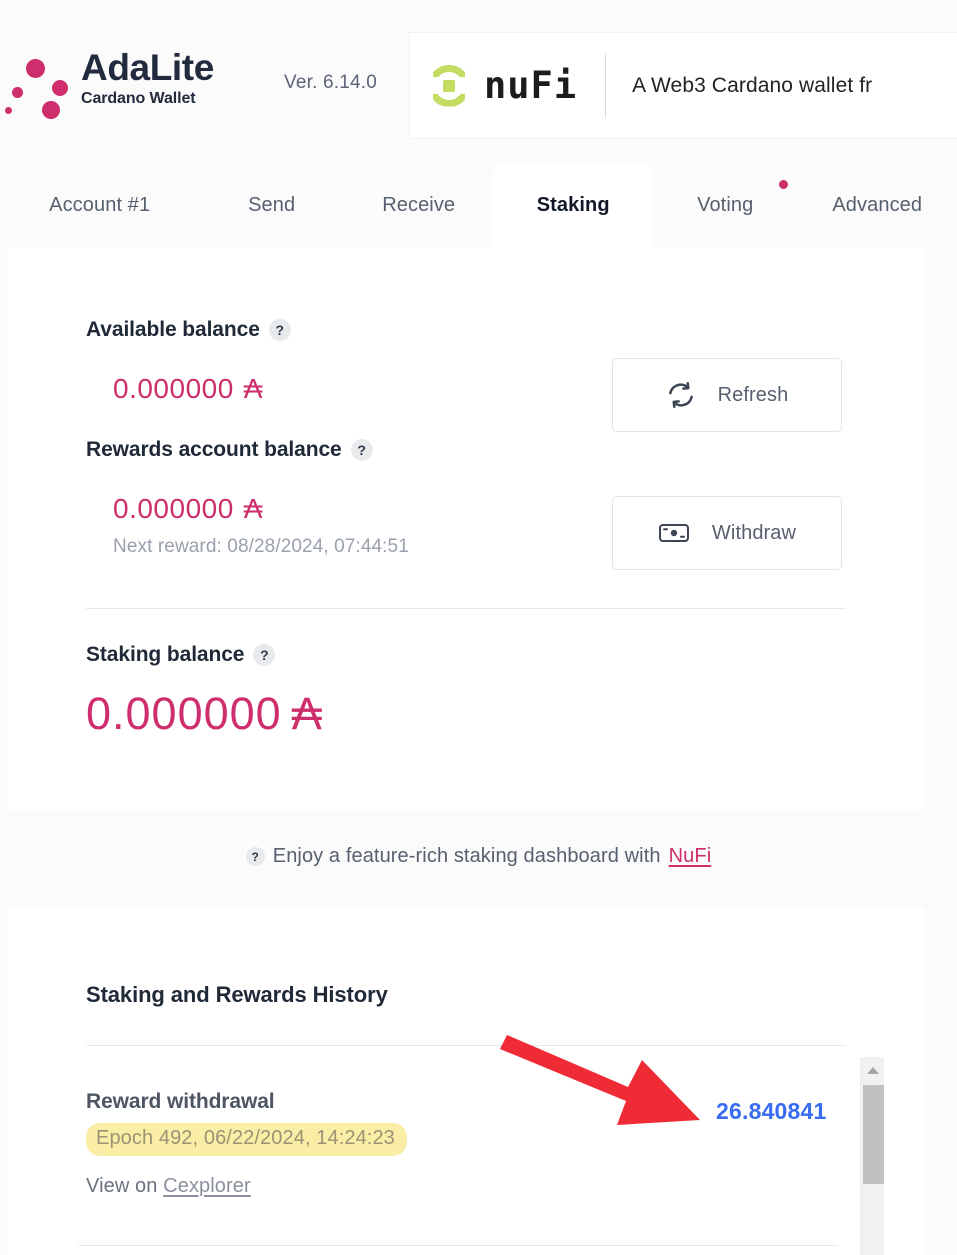 The height and width of the screenshot is (1255, 957). Describe the element at coordinates (122, 1186) in the screenshot. I see `view-on-label: View on` at that location.